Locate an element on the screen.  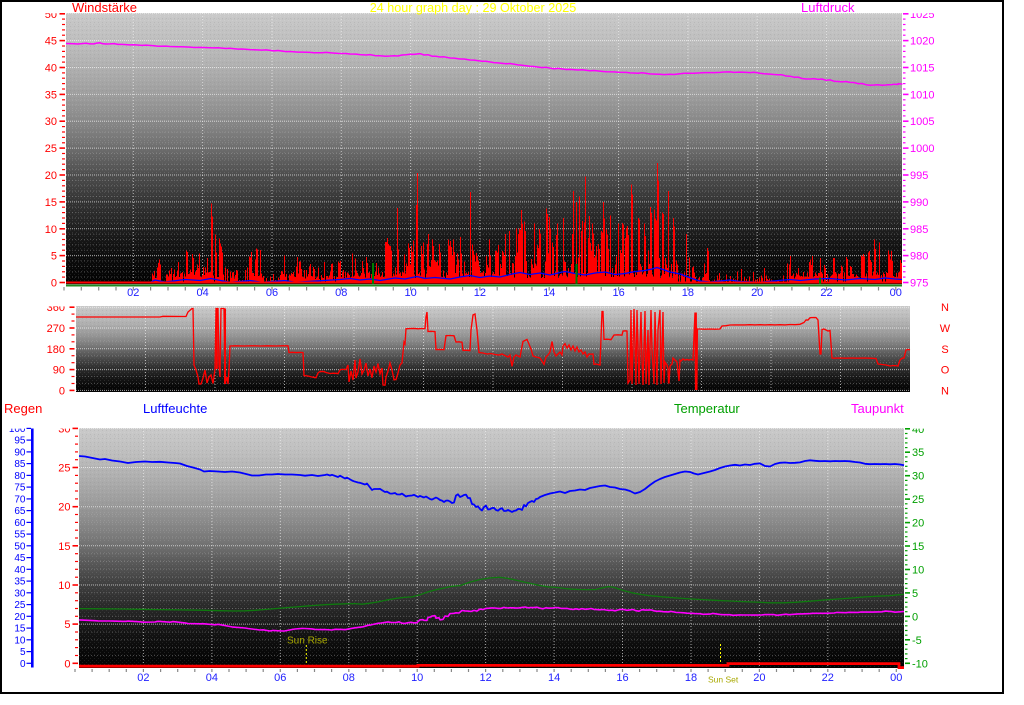
svg-text: S is located at coordinates (944, 350).